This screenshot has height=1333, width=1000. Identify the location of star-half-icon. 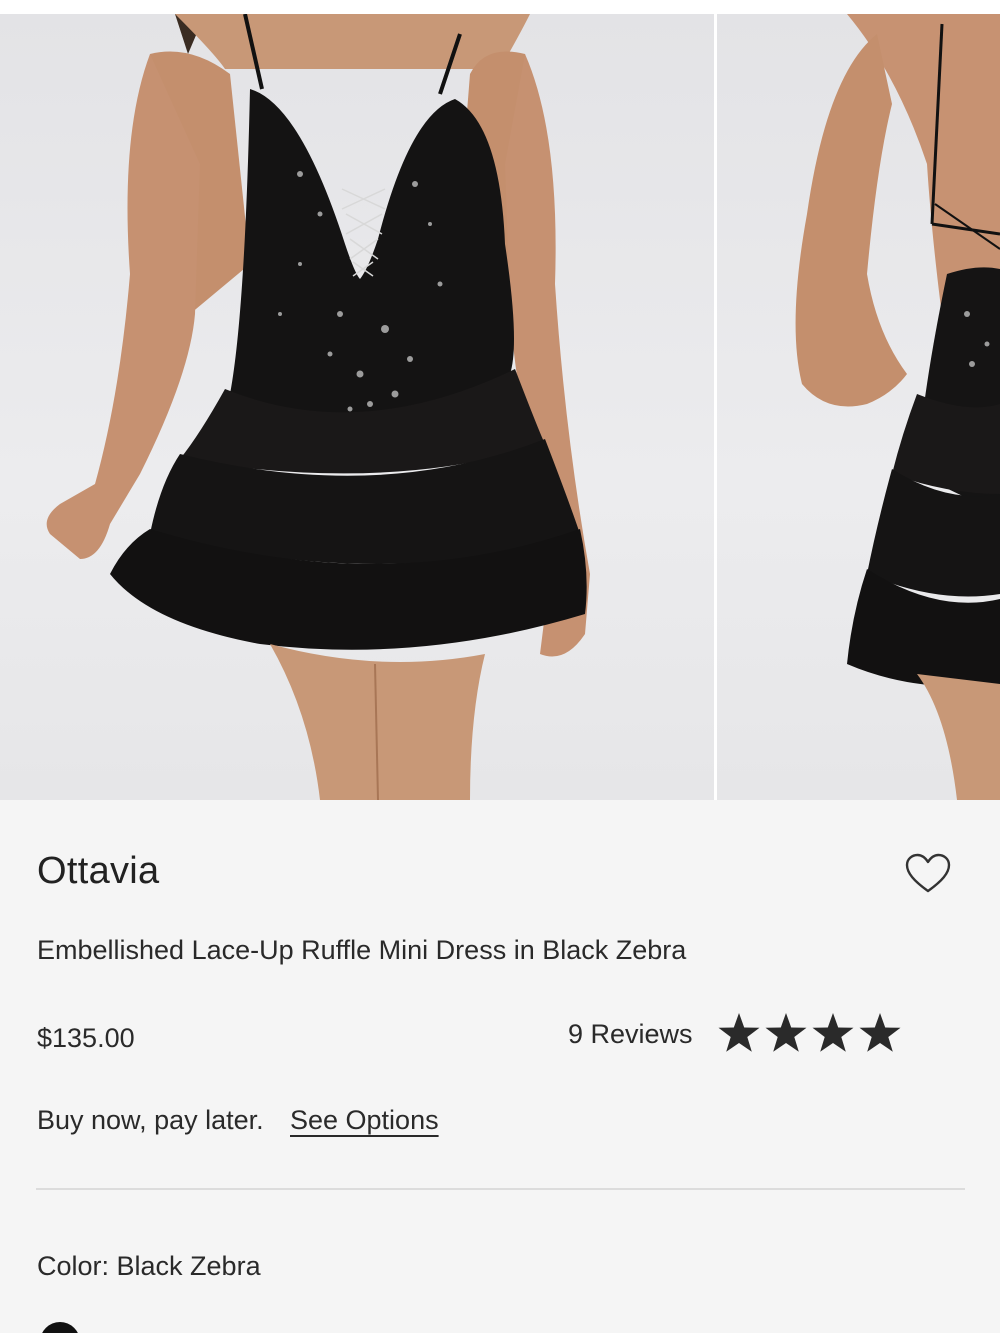
(927, 1032).